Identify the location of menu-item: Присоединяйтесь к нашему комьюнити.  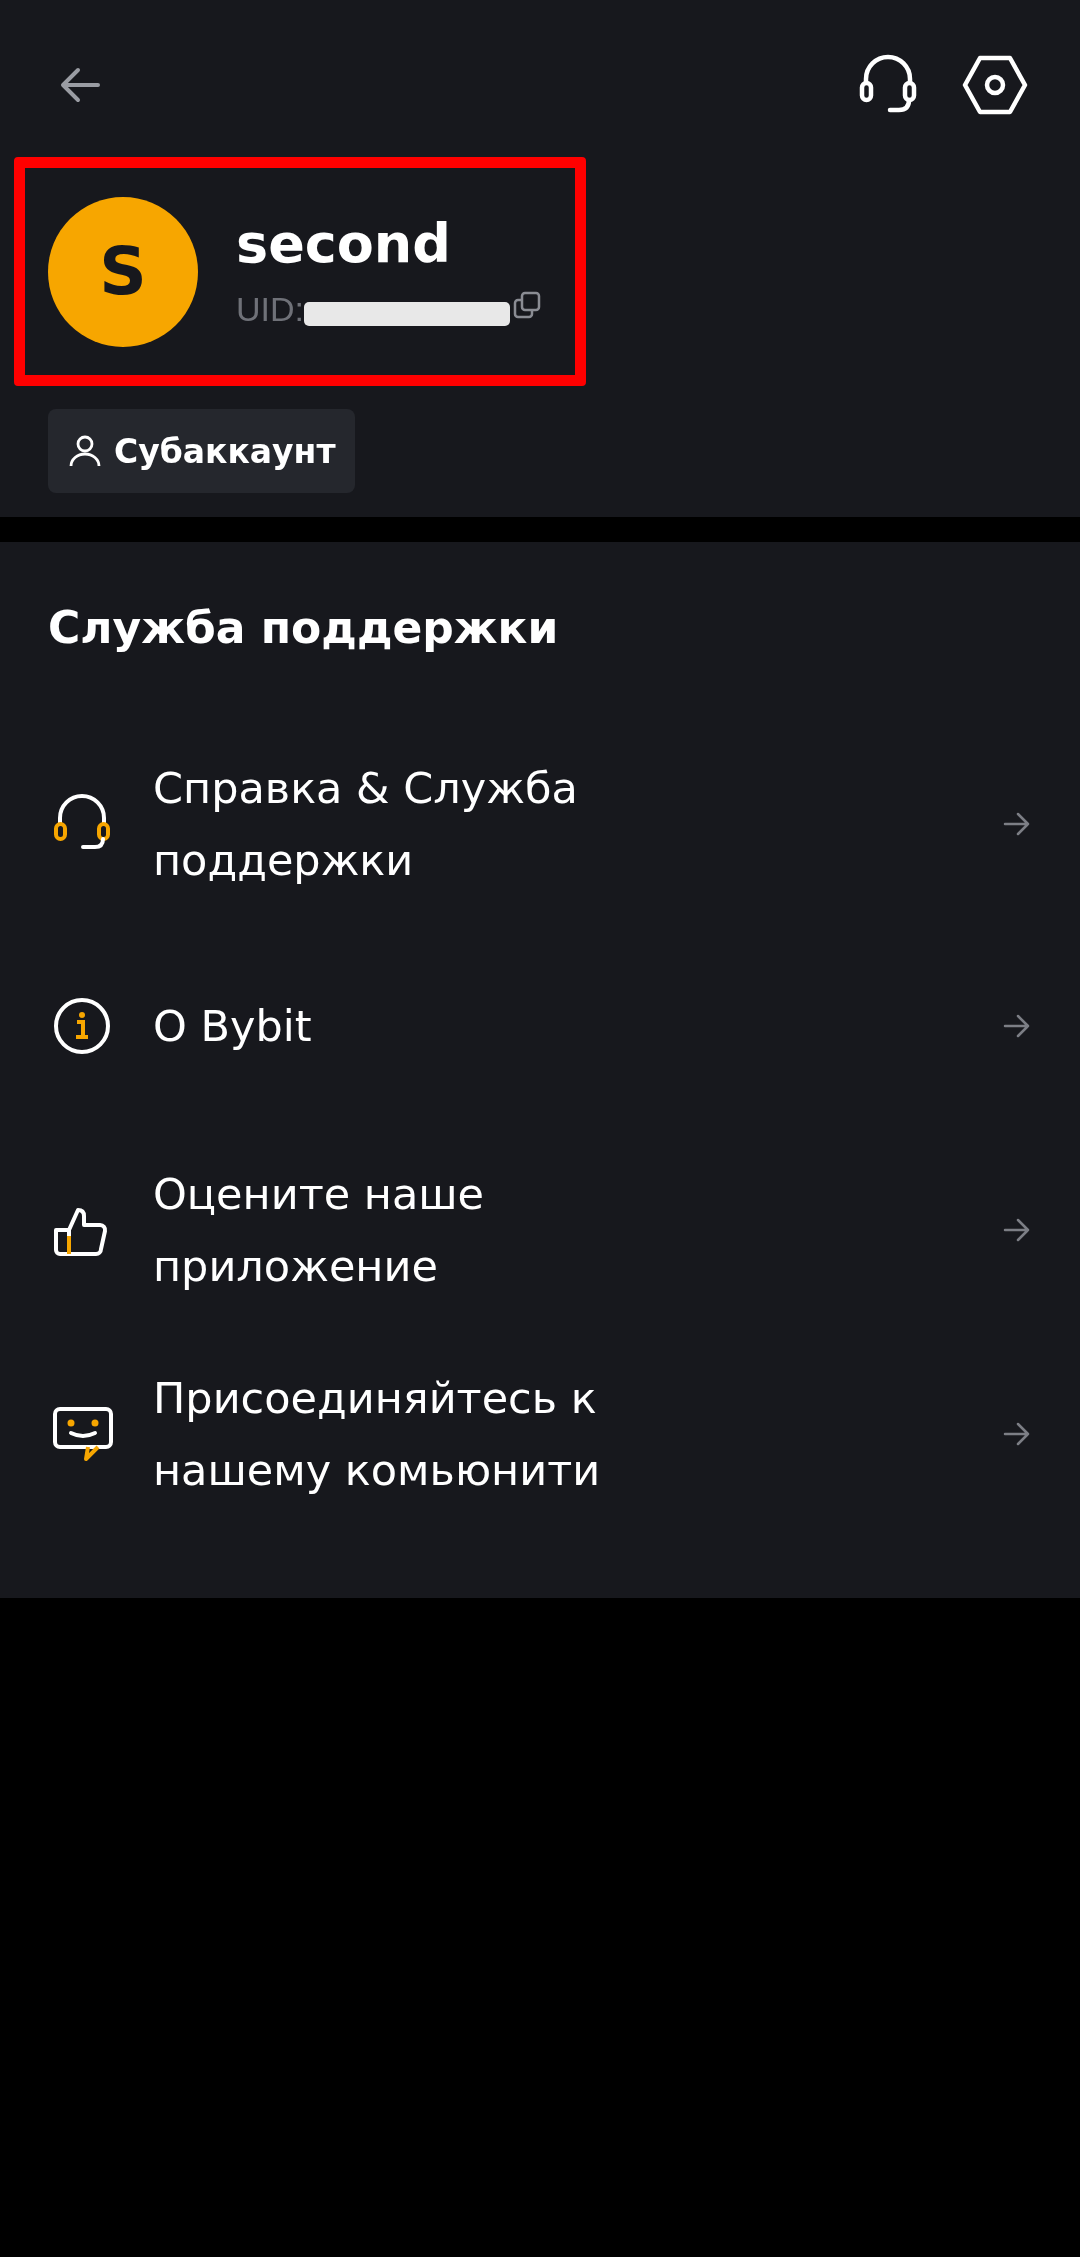
(540, 1434).